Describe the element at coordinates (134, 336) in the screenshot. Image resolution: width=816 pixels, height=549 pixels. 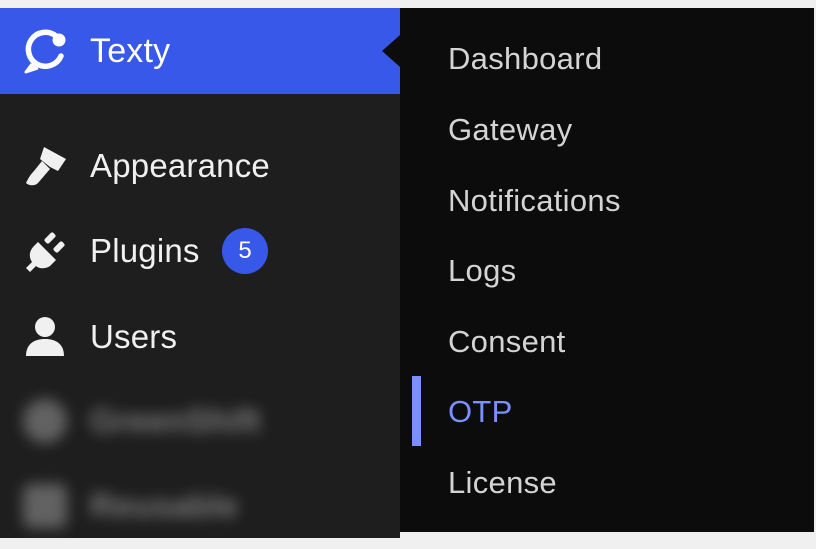
I see `sidebar-item-label: Users` at that location.